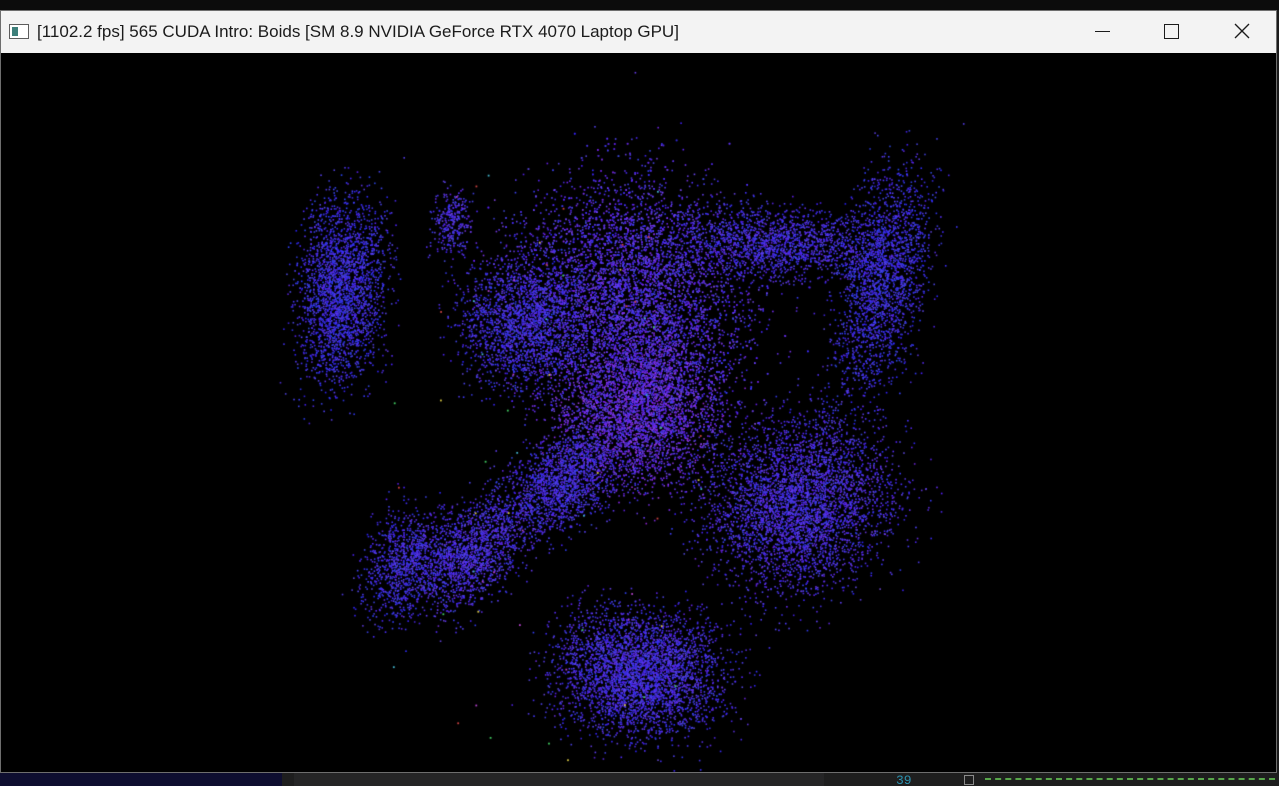  I want to click on background-strip, so click(141, 779).